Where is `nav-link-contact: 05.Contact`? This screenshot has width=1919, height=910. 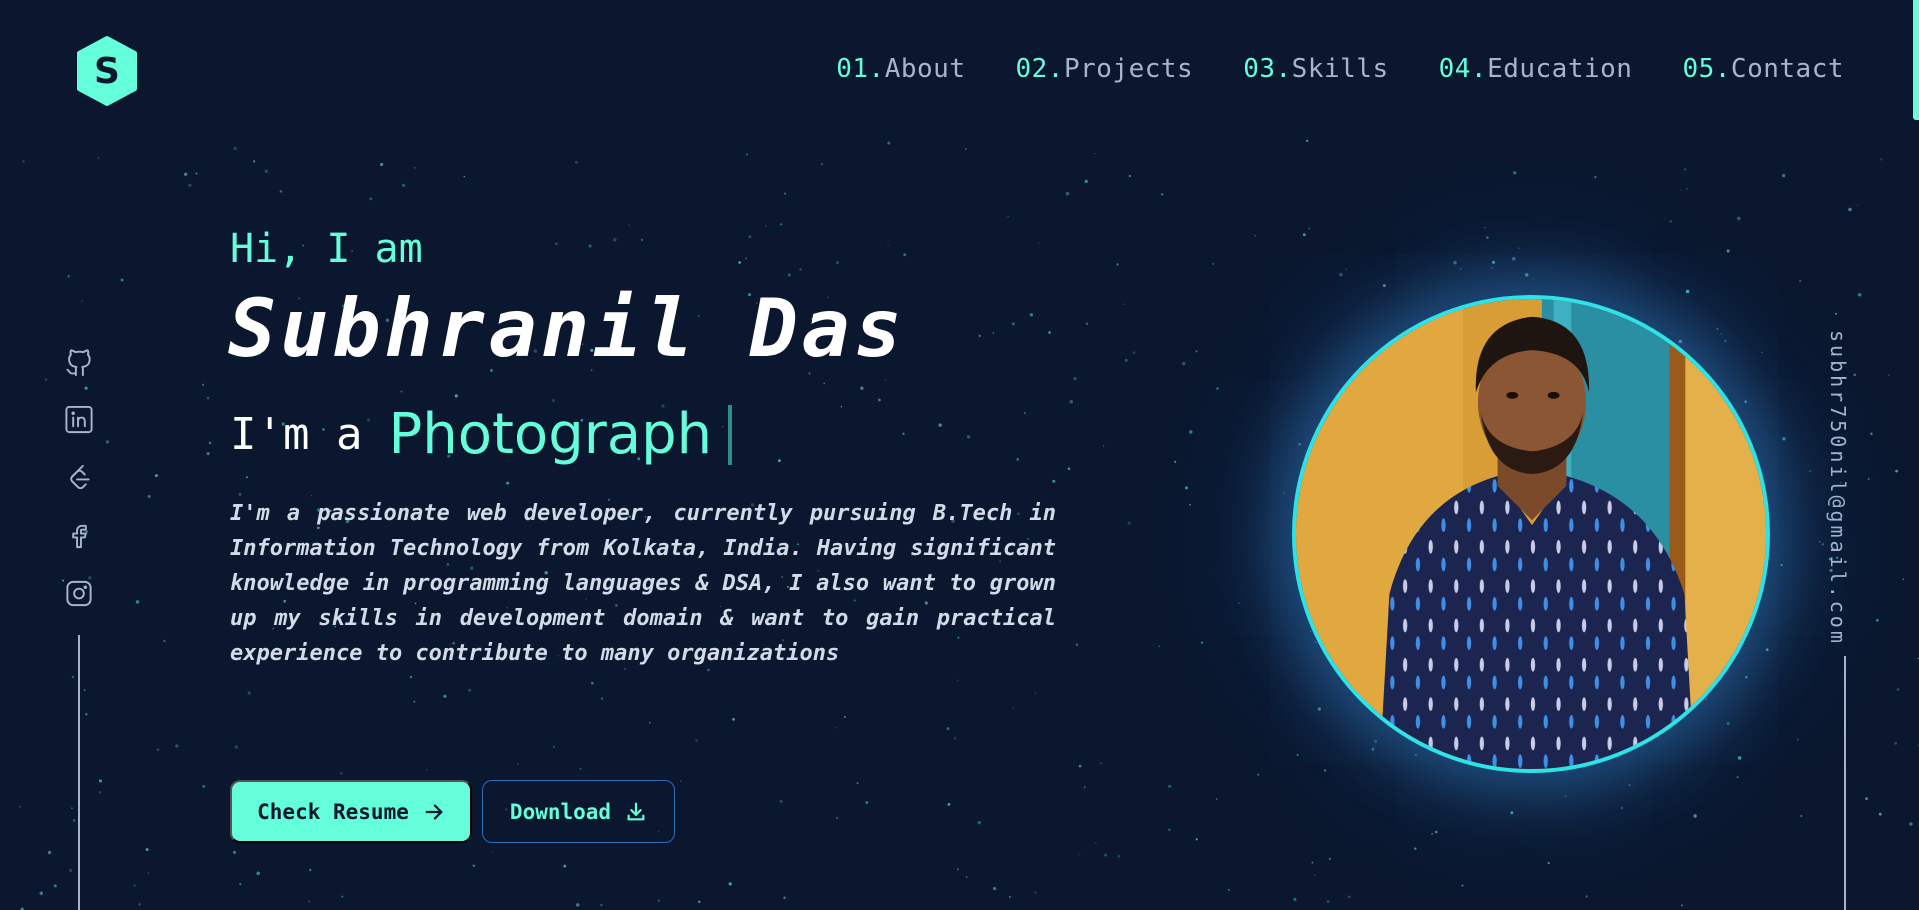
nav-link-contact: 05.Contact is located at coordinates (1763, 69).